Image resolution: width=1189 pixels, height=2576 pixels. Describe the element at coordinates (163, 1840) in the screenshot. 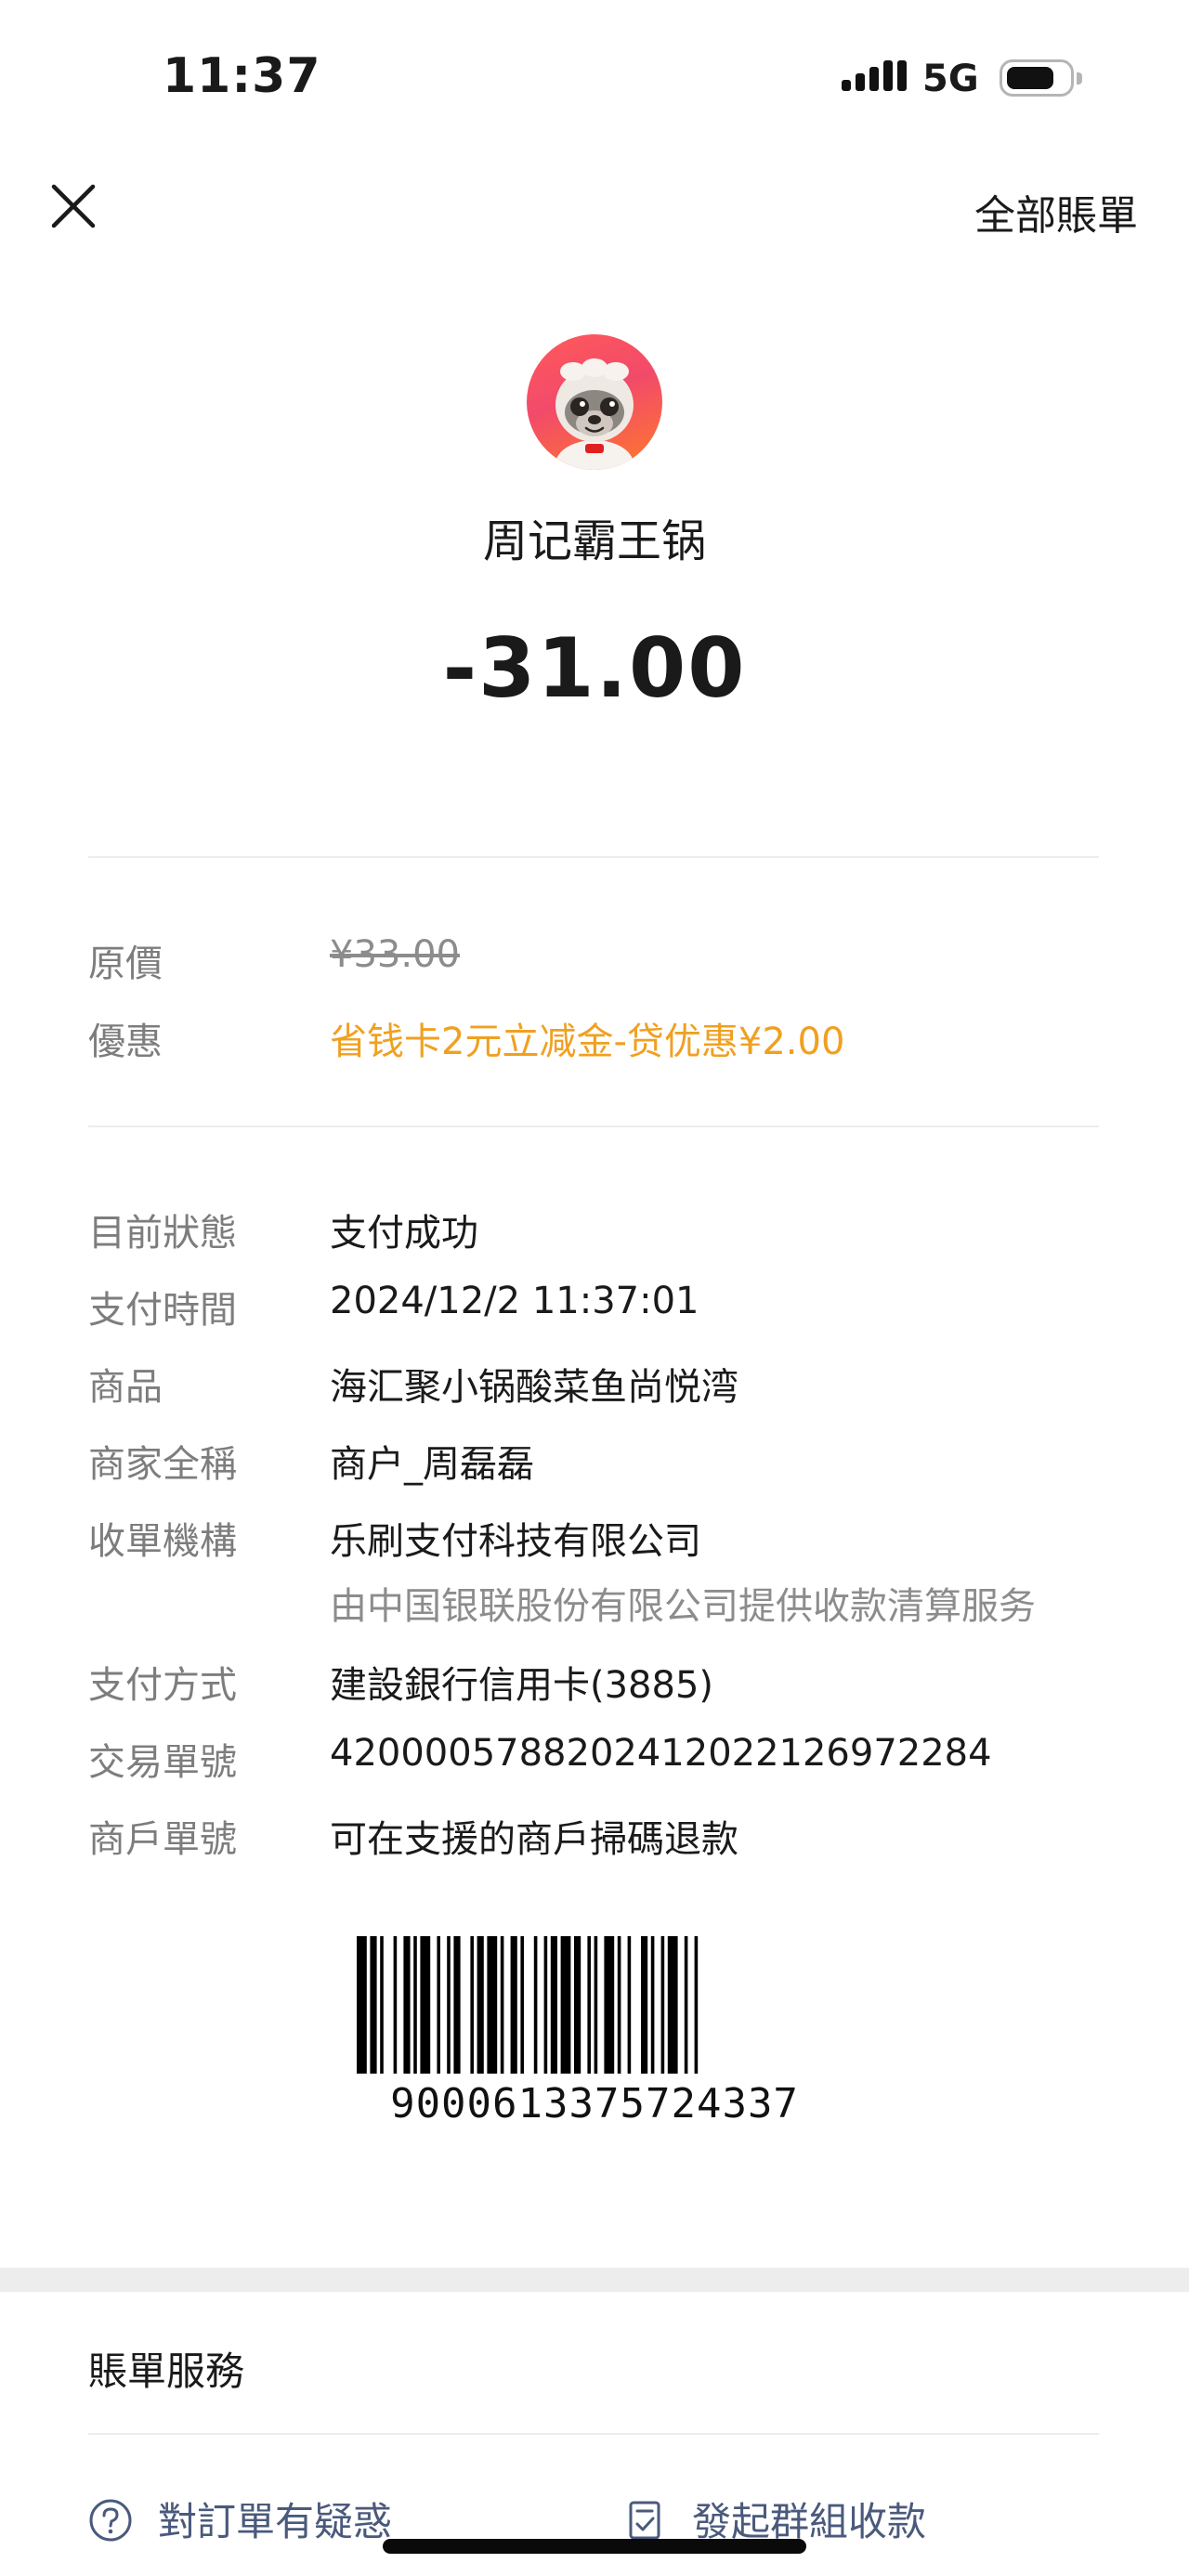

I see `merchant-order-label: 商戶單號` at that location.